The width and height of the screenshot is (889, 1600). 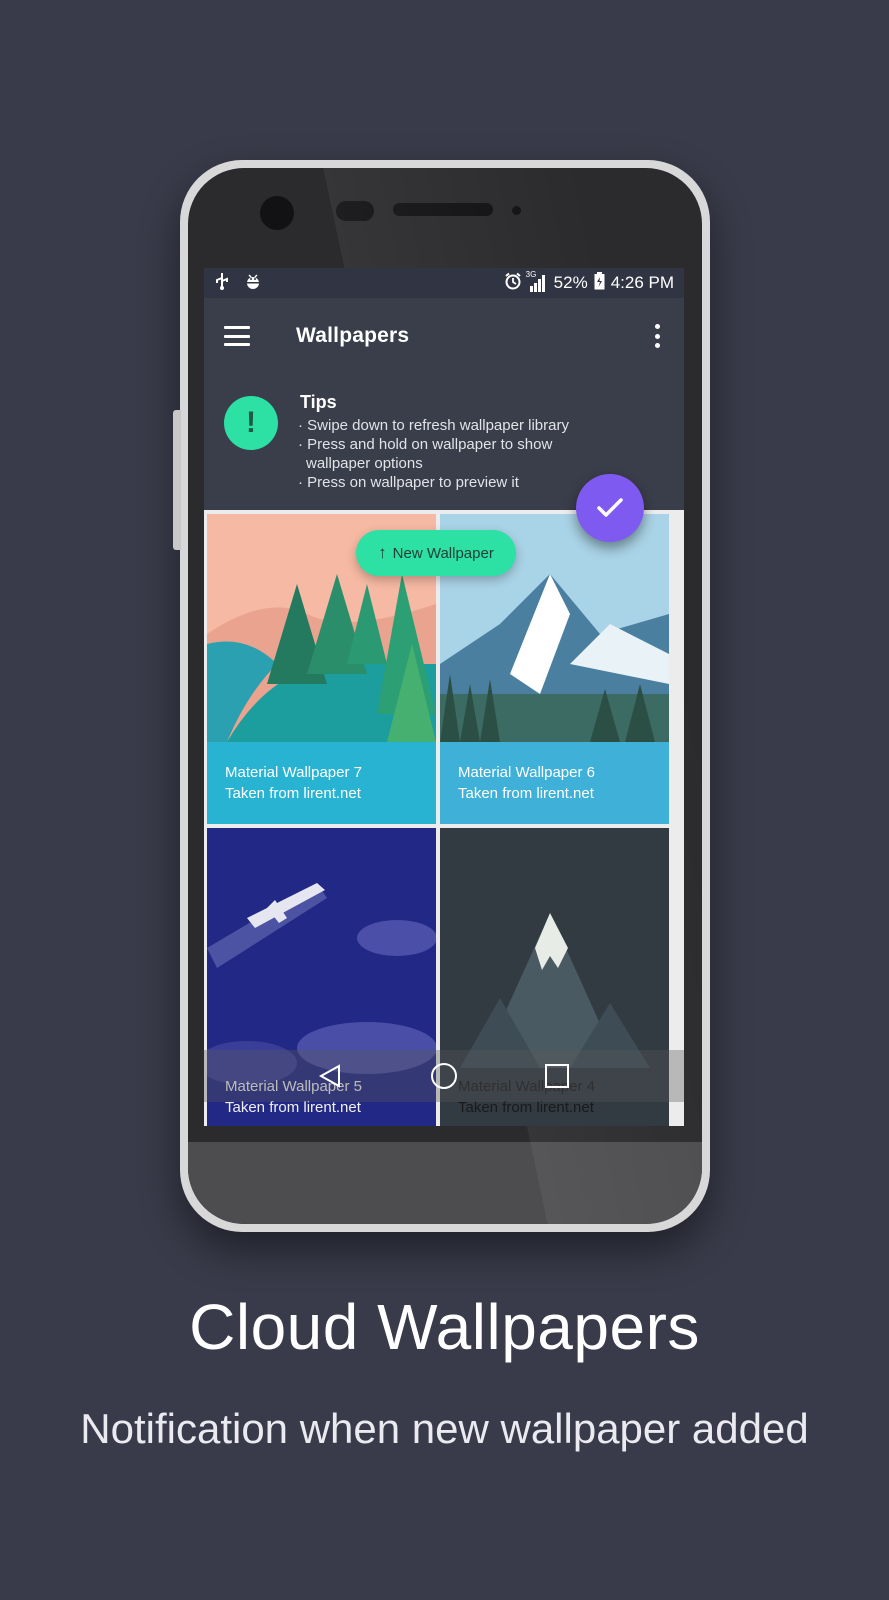 I want to click on clock: 4:26 PM, so click(x=642, y=282).